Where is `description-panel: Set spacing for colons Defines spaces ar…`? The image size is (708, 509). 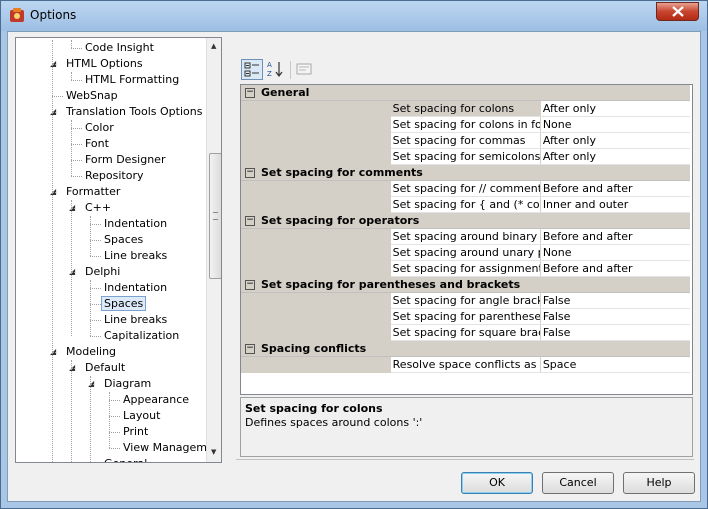
description-panel: Set spacing for colons Defines spaces ar… is located at coordinates (466, 427).